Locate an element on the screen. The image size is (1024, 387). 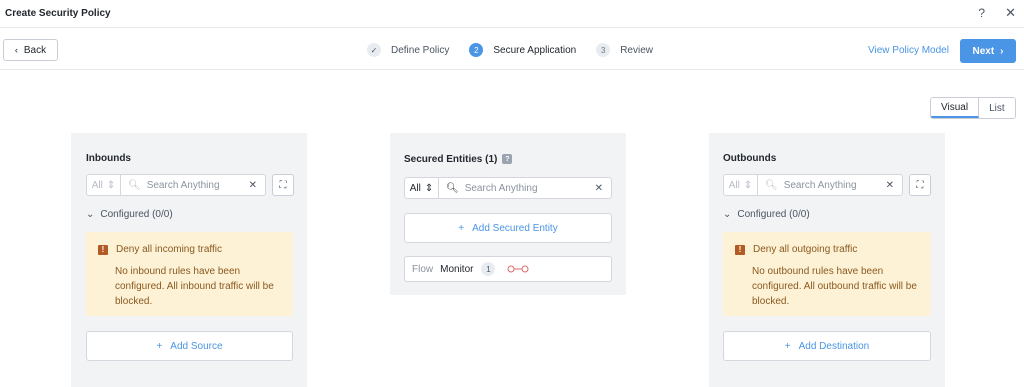
view-policy-model-link: View Policy Model is located at coordinates (908, 50).